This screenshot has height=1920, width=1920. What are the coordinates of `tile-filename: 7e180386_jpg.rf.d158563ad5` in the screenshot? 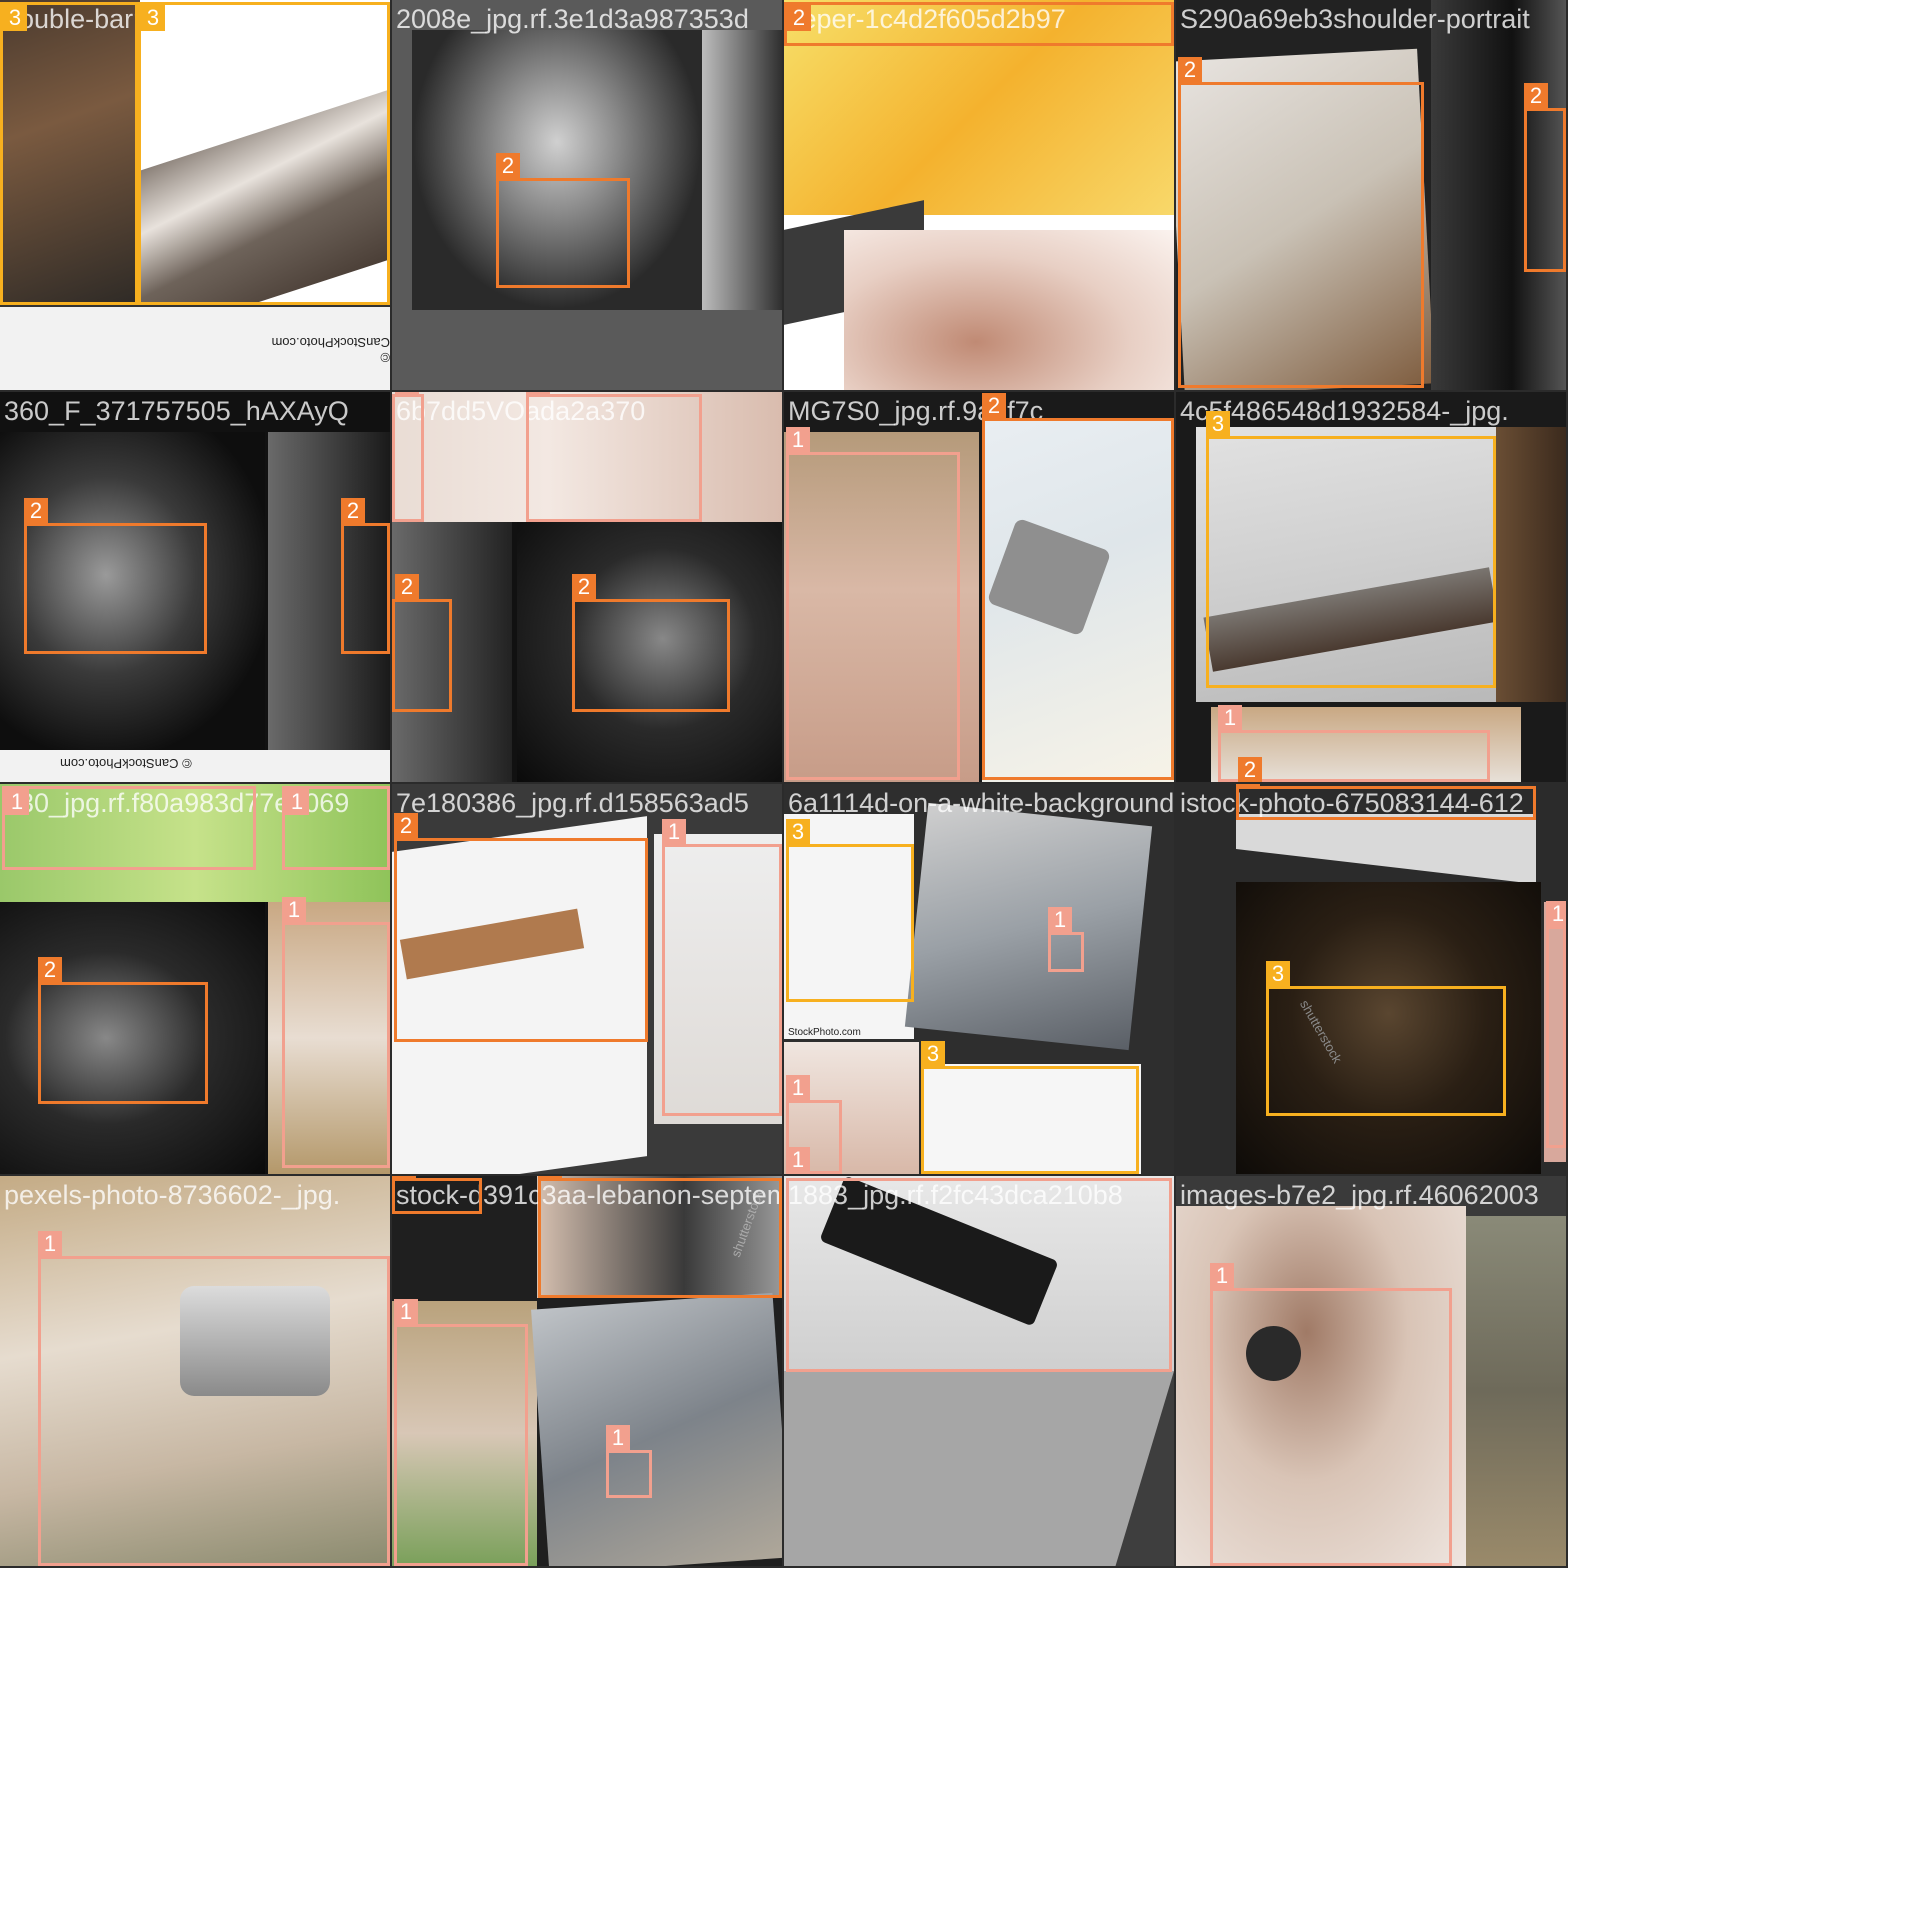 It's located at (572, 803).